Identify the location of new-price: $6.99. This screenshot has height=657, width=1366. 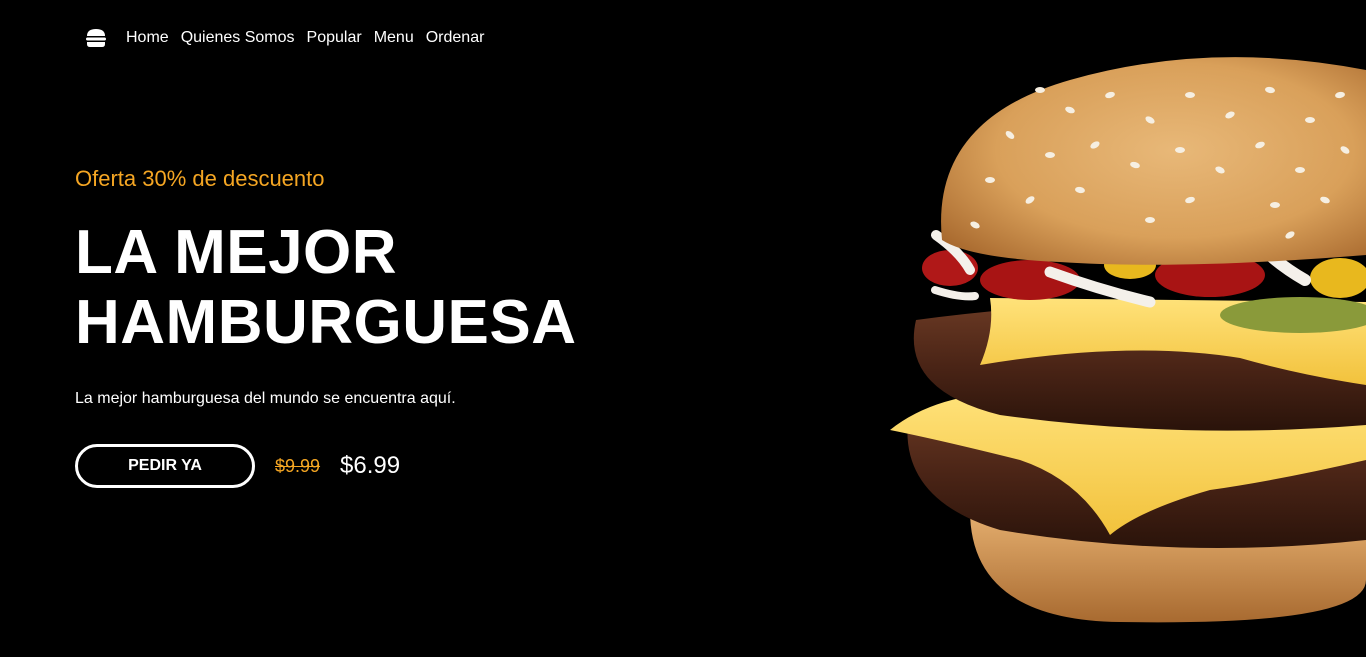
(370, 465).